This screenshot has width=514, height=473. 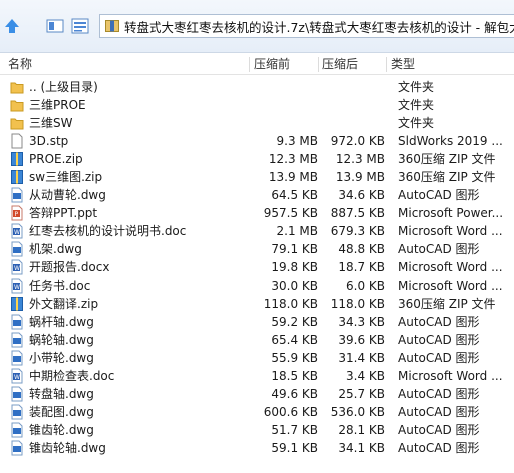 I want to click on list-item: 锥齿轮轴.dwg 59.1 KB 34.1 KB AutoCAD 图形, so click(x=257, y=448).